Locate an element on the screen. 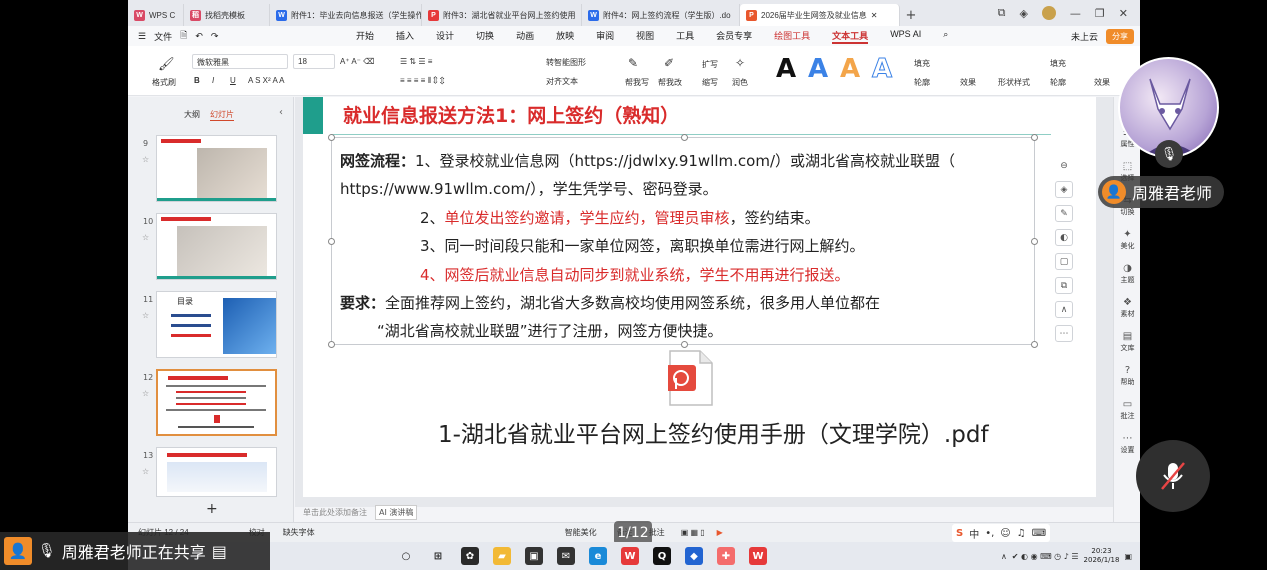 This screenshot has width=1267, height=570. menu-review: 审阅 is located at coordinates (605, 36).